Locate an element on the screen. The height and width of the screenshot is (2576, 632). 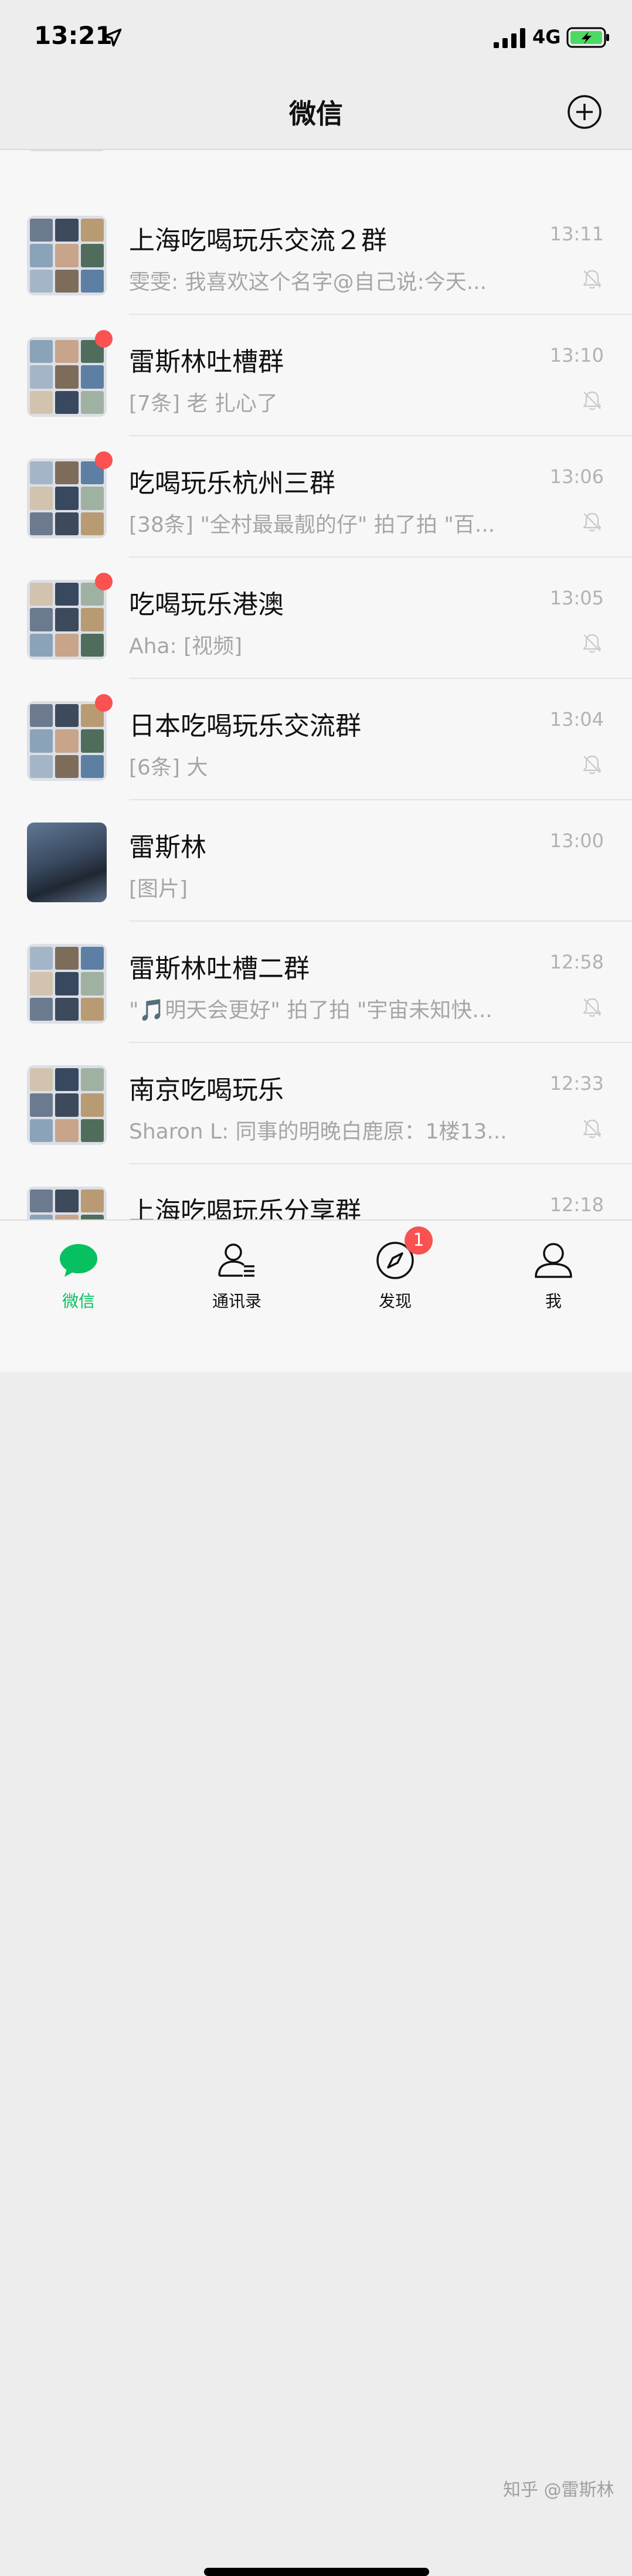
chat-time: 13:00 is located at coordinates (576, 841).